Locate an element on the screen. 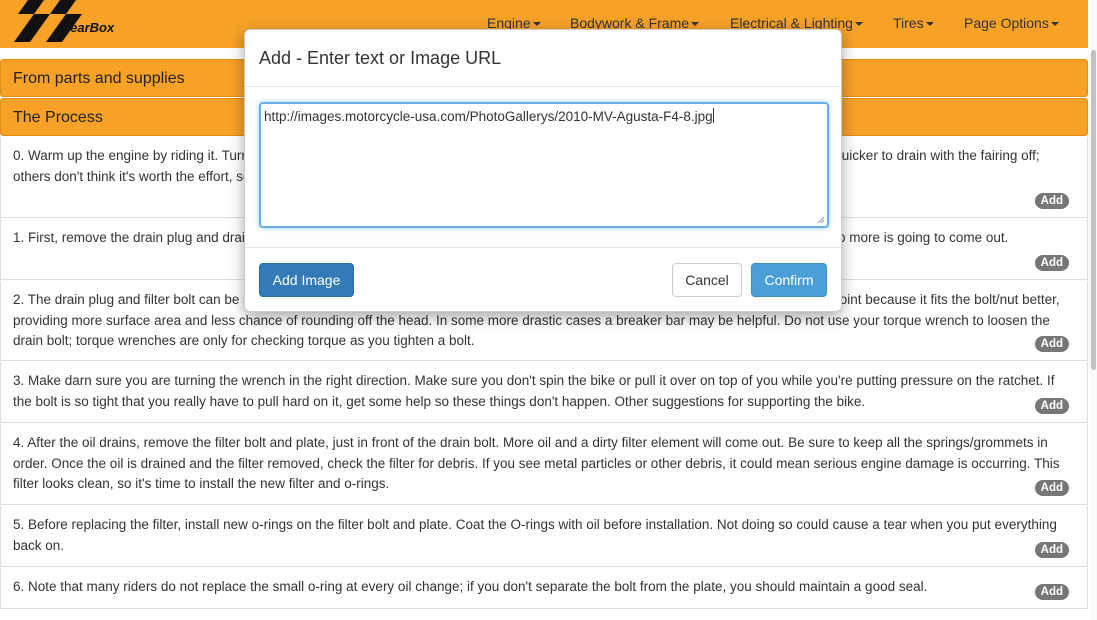 The width and height of the screenshot is (1097, 620). modal-divider is located at coordinates (543, 86).